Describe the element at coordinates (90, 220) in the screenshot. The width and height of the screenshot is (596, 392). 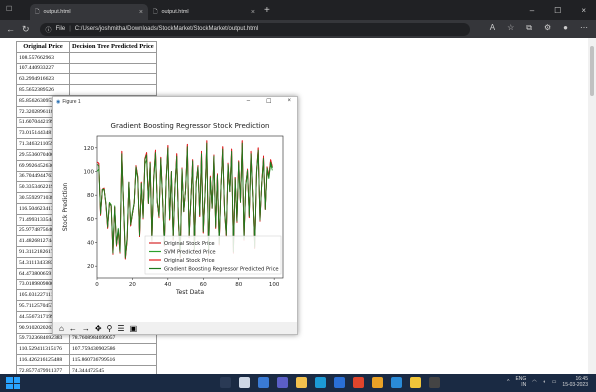
I see `y-tick-label: 60` at that location.